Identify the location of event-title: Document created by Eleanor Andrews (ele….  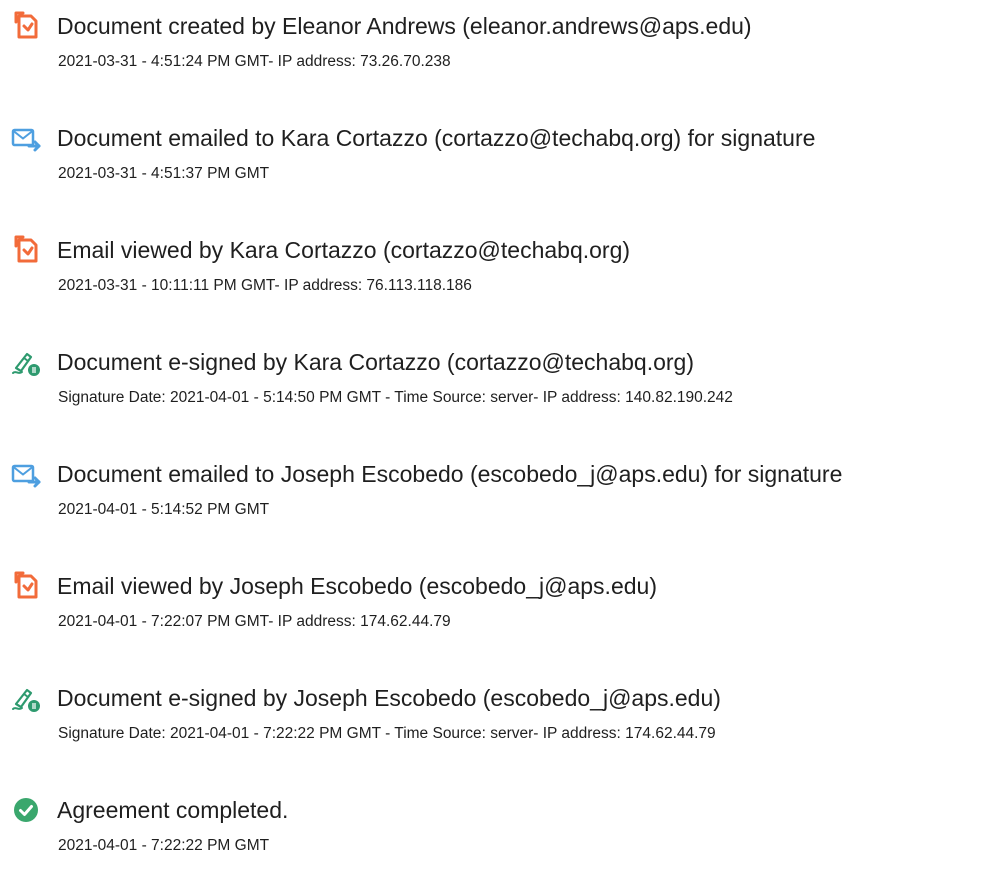
(404, 26).